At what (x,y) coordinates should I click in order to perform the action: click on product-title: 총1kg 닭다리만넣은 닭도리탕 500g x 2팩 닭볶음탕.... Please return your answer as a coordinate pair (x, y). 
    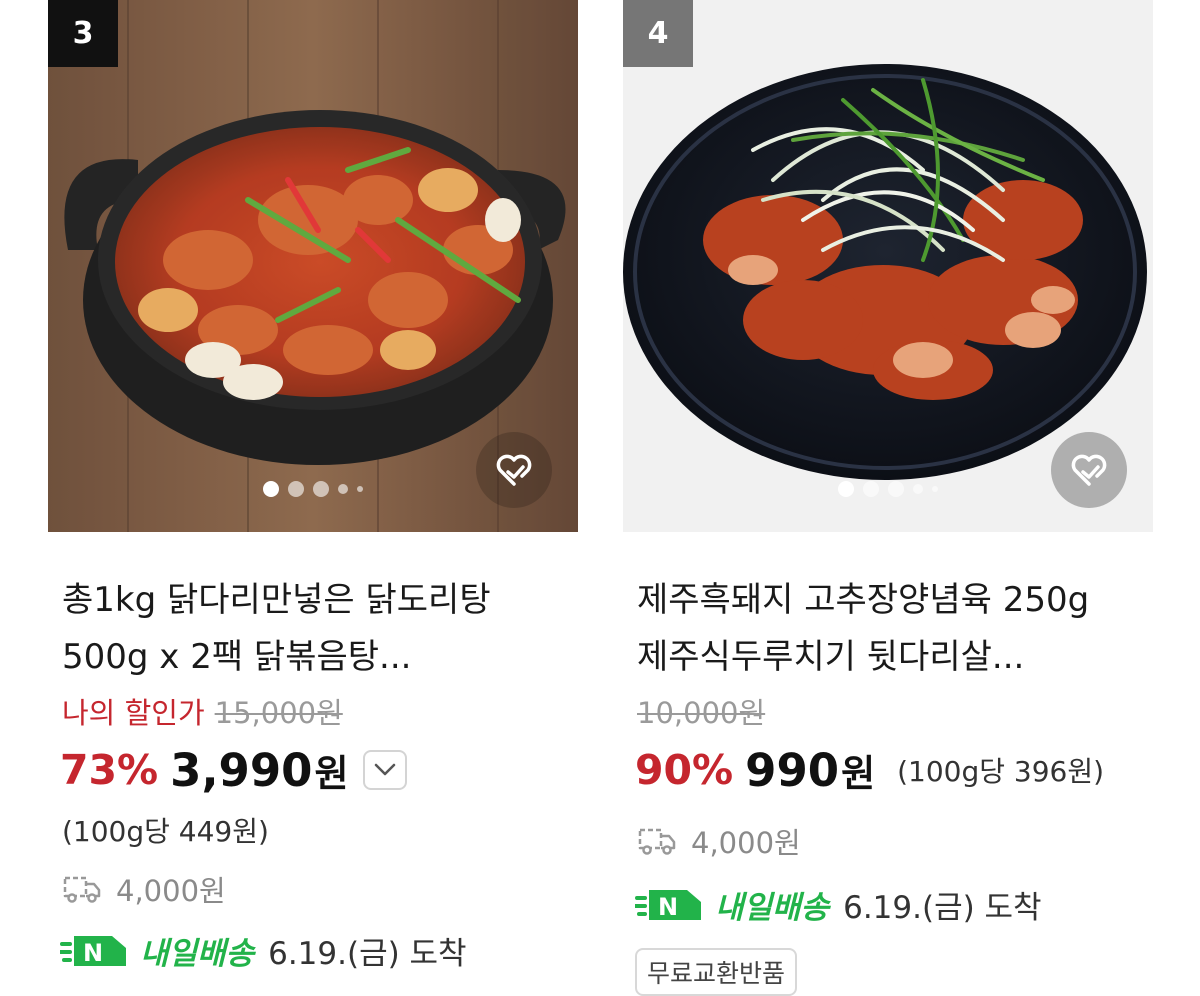
    Looking at the image, I should click on (312, 629).